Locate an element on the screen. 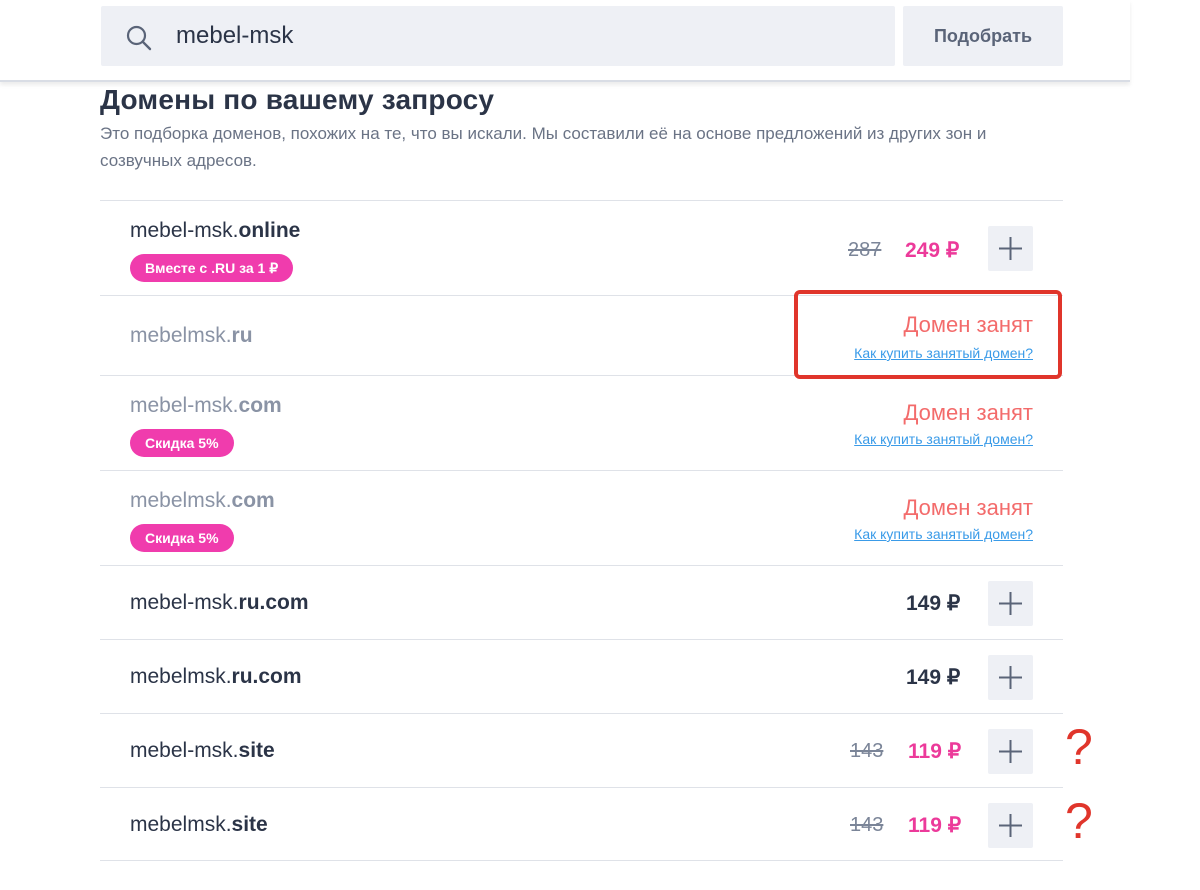 Image resolution: width=1200 pixels, height=890 pixels. search-bar: Подобрать is located at coordinates (565, 41).